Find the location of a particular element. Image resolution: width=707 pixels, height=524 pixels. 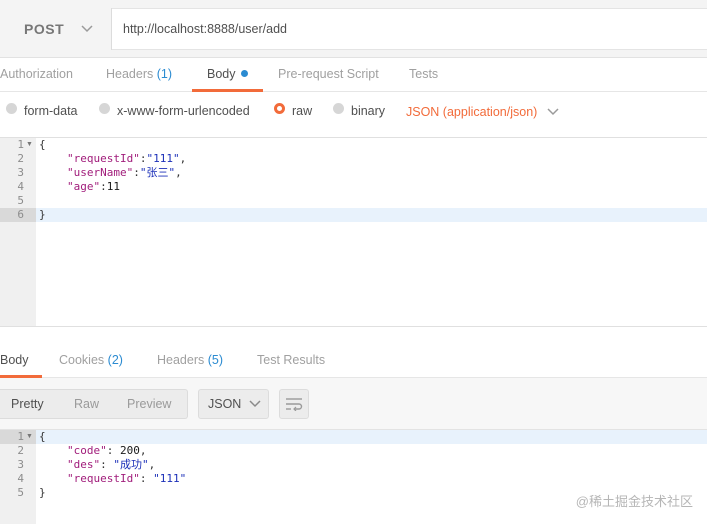

code-line: } is located at coordinates (42, 215).